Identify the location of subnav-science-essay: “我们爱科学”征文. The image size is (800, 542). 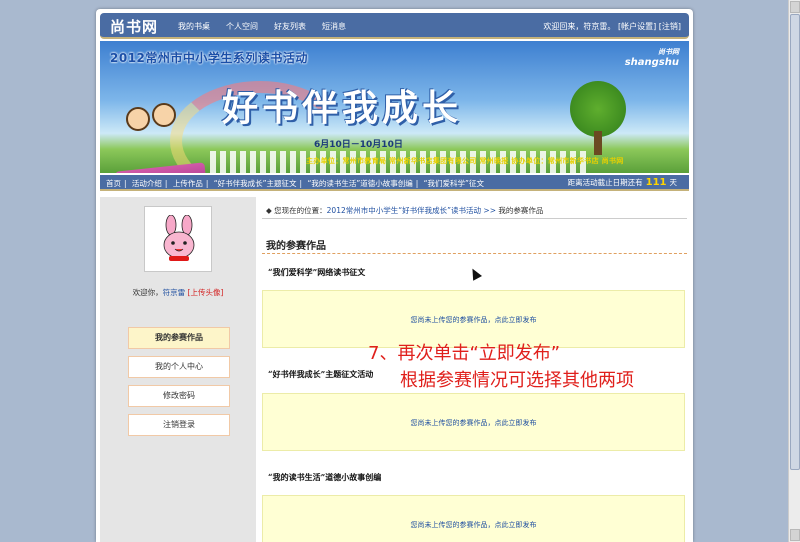
(454, 183).